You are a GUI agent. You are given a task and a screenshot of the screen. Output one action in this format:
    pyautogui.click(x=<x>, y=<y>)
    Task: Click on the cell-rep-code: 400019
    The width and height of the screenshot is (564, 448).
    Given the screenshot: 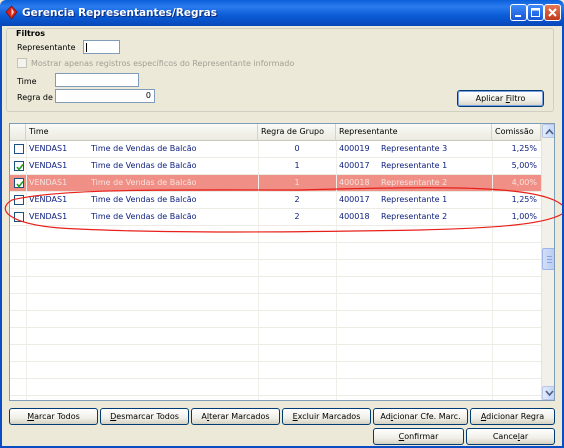 What is the action you would take?
    pyautogui.click(x=354, y=148)
    